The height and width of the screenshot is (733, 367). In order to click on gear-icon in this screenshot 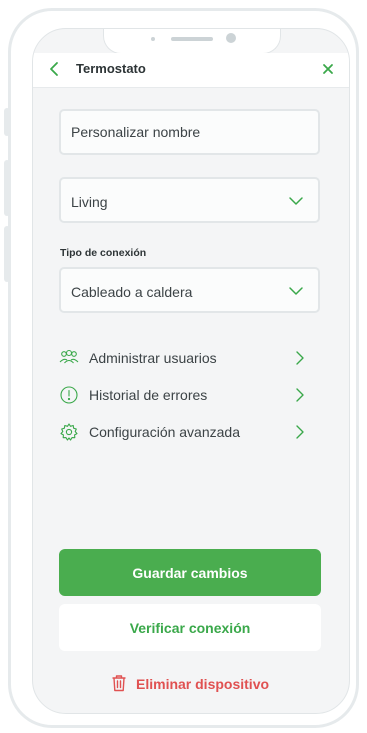, I will do `click(69, 432)`.